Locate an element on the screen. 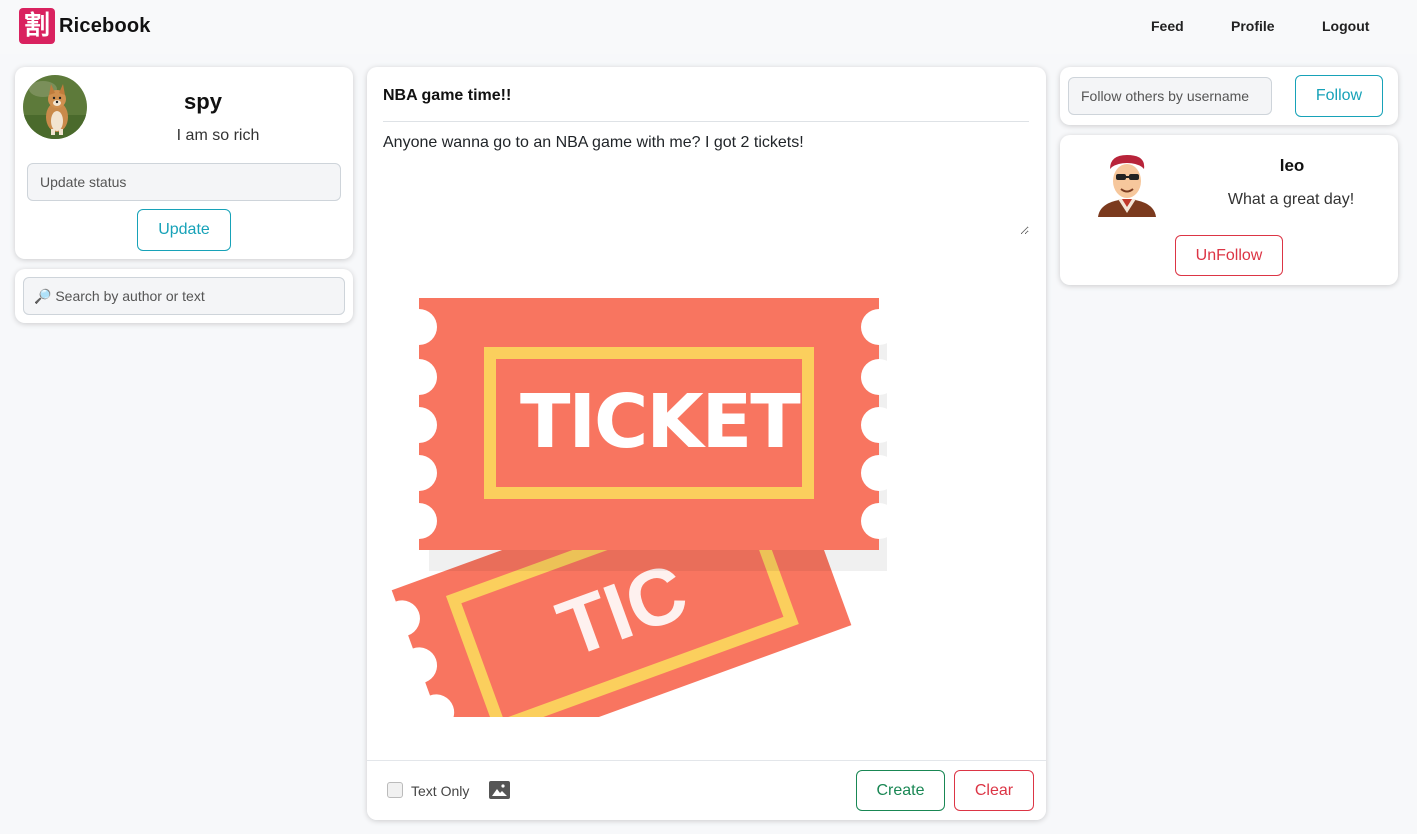 This screenshot has height=834, width=1417. follow-input is located at coordinates (1170, 96).